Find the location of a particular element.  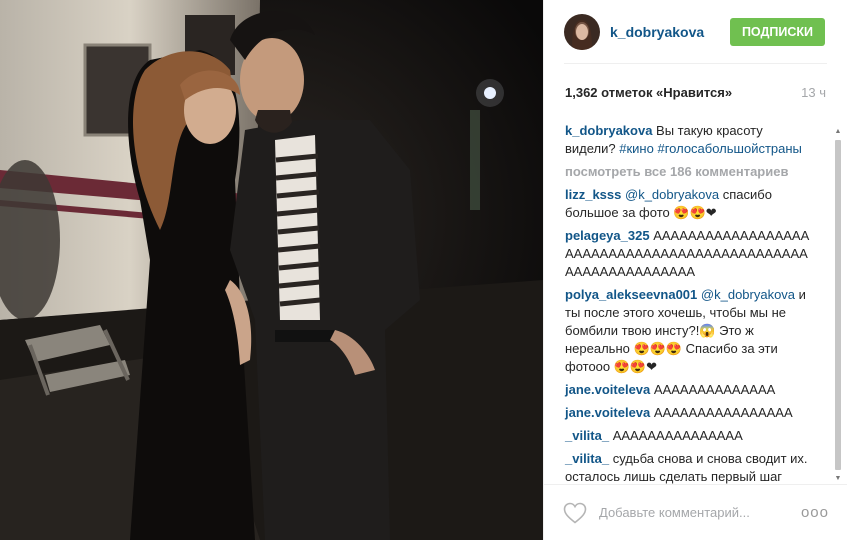

comment-item: jane.voiteleva АААААААААААААААА is located at coordinates (688, 413).